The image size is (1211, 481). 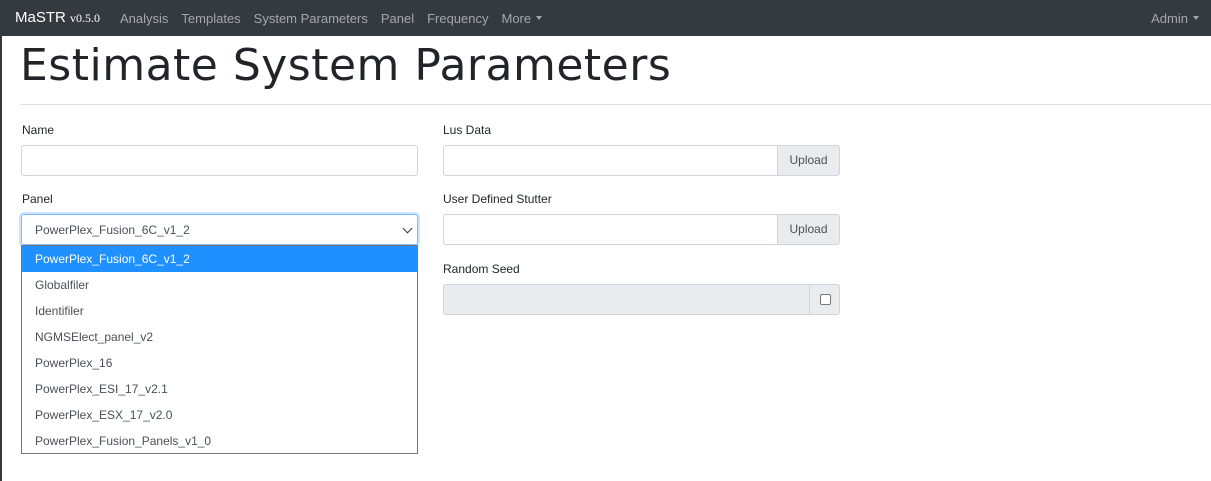 What do you see at coordinates (219, 285) in the screenshot?
I see `panel-option: Globalfiler` at bounding box center [219, 285].